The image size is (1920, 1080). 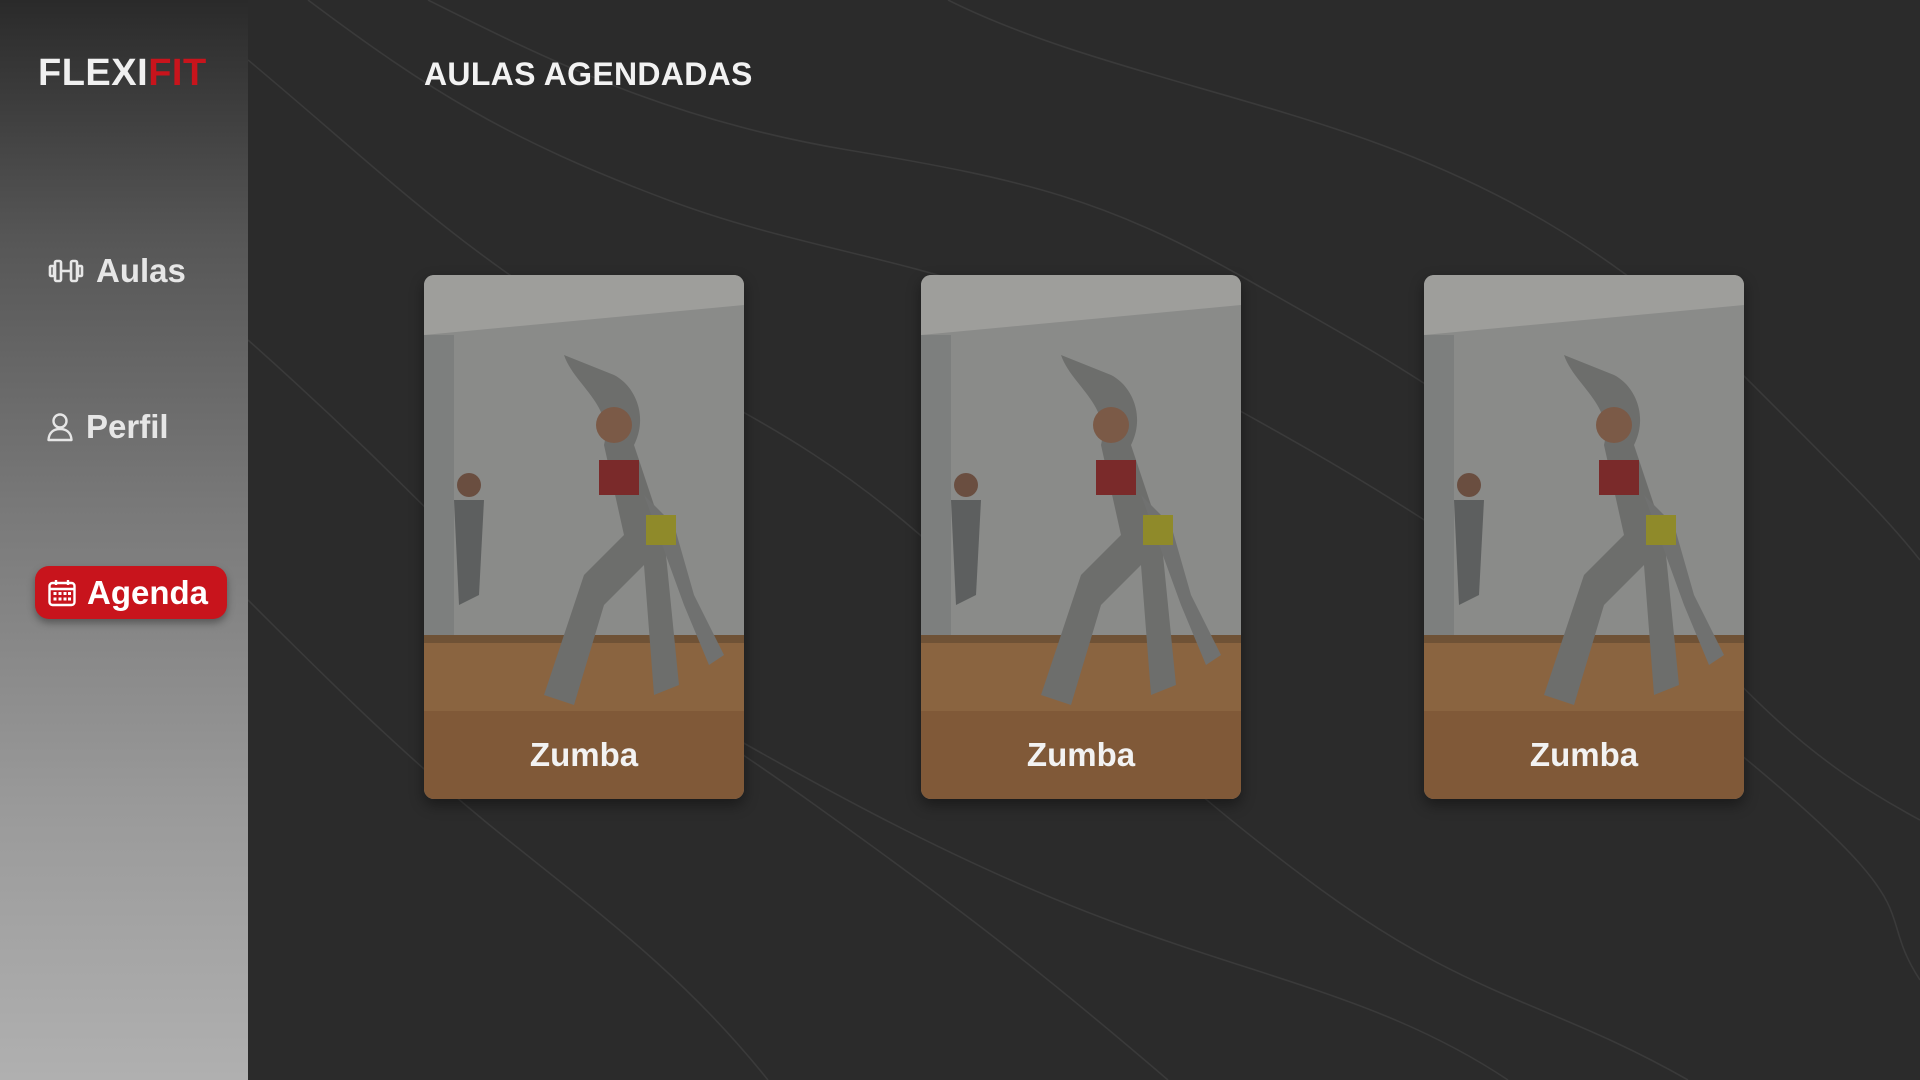 What do you see at coordinates (177, 73) in the screenshot?
I see `logo-accent: FIT` at bounding box center [177, 73].